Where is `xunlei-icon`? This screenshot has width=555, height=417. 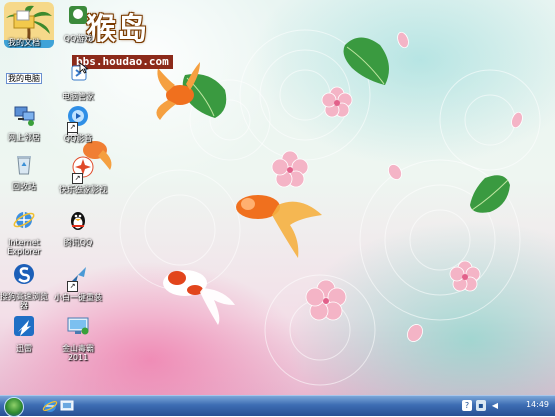
xunlei-icon is located at coordinates (24, 326).